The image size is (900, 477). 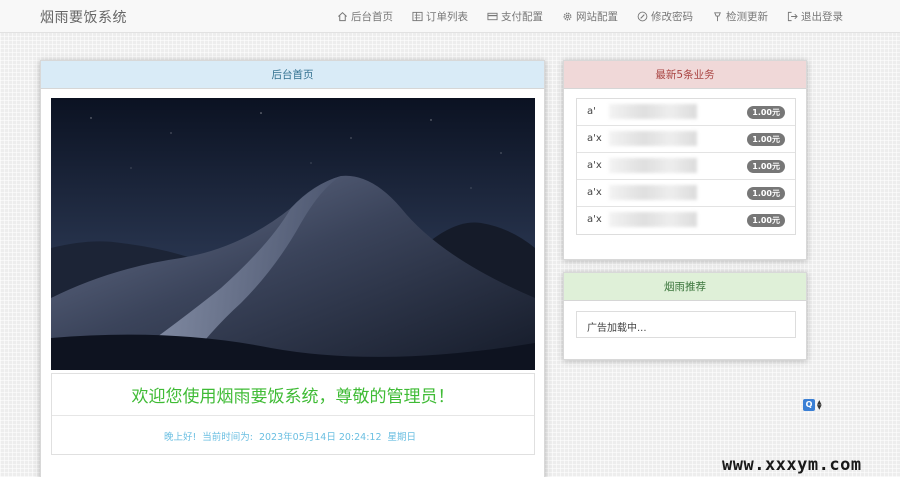 What do you see at coordinates (597, 17) in the screenshot?
I see `nav-site-config-label: 网站配置` at bounding box center [597, 17].